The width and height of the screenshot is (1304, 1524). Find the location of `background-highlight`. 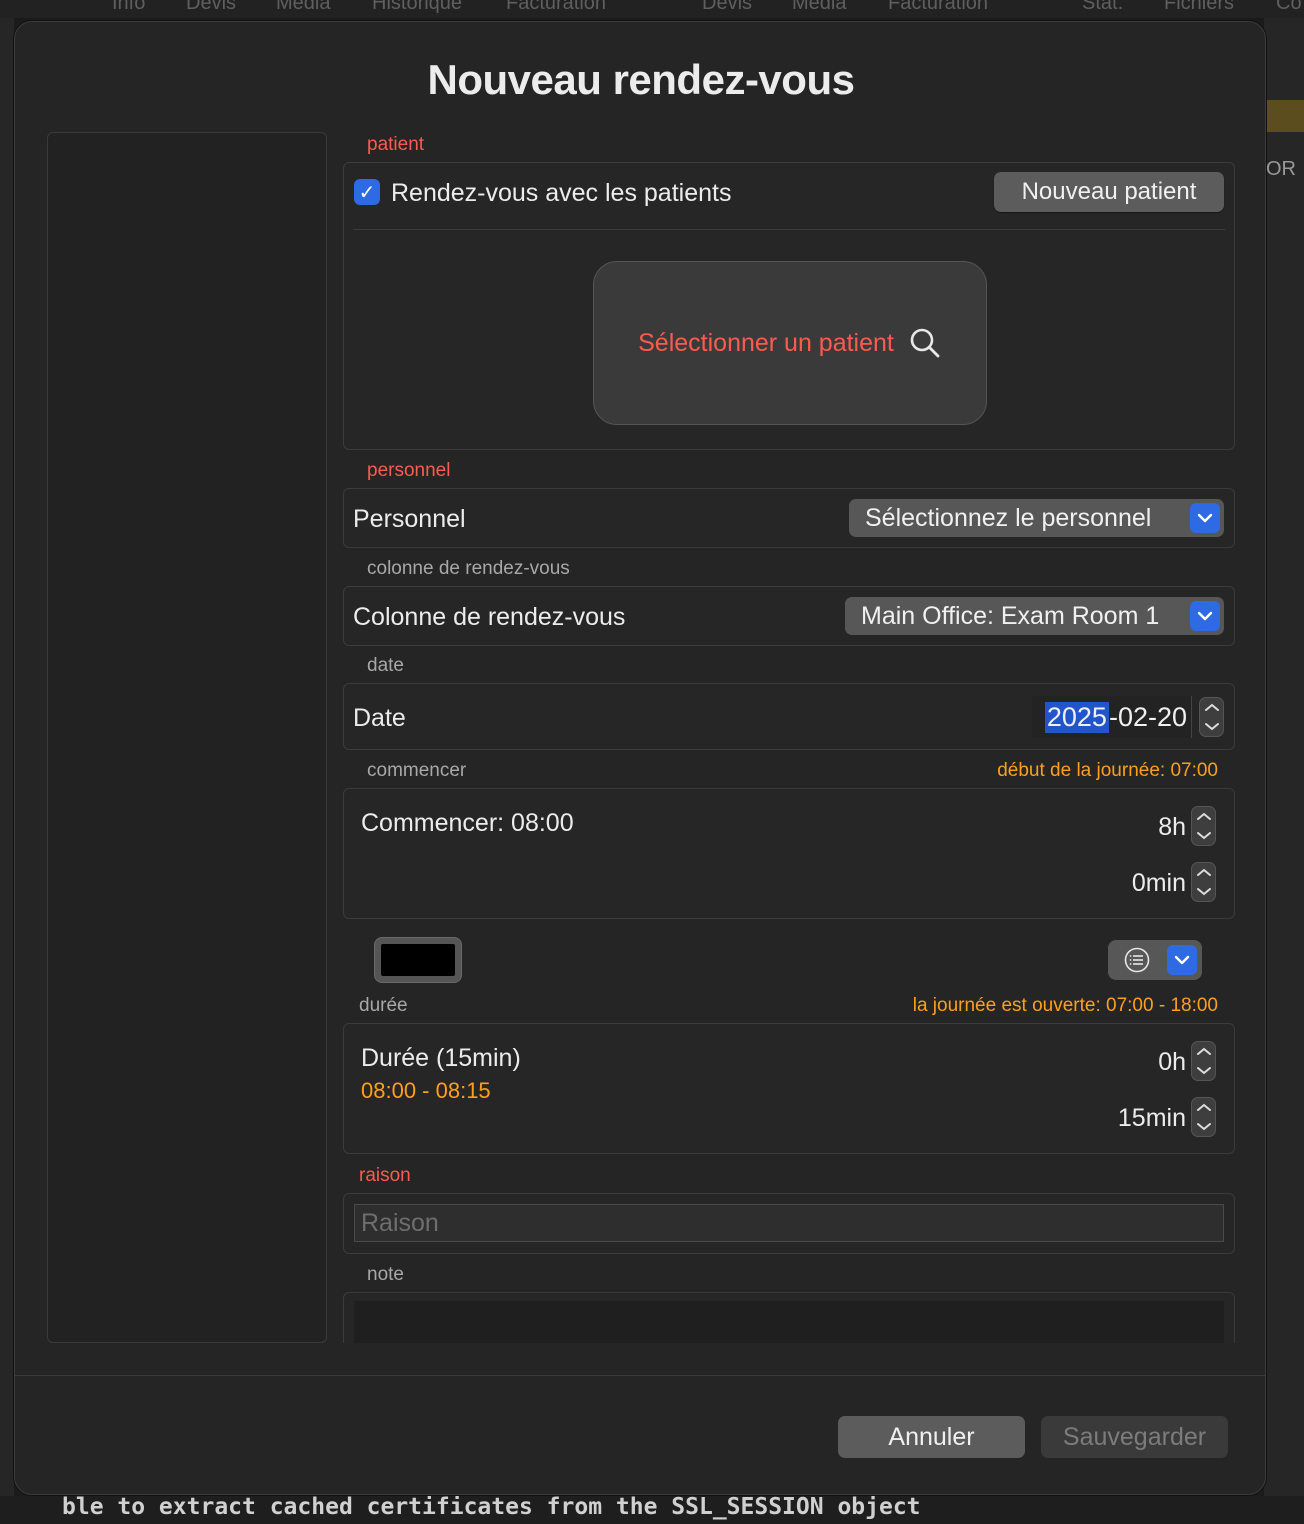

background-highlight is located at coordinates (1284, 116).